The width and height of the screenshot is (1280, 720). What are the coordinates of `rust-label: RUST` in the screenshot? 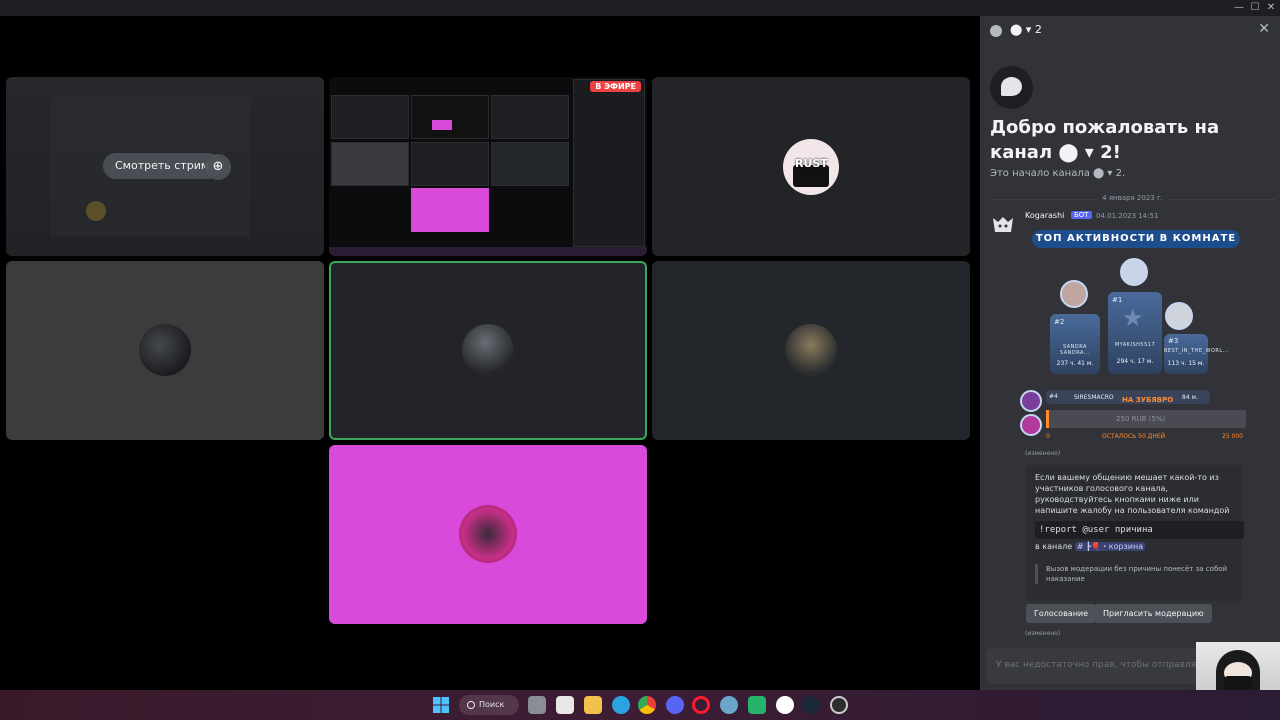 It's located at (811, 163).